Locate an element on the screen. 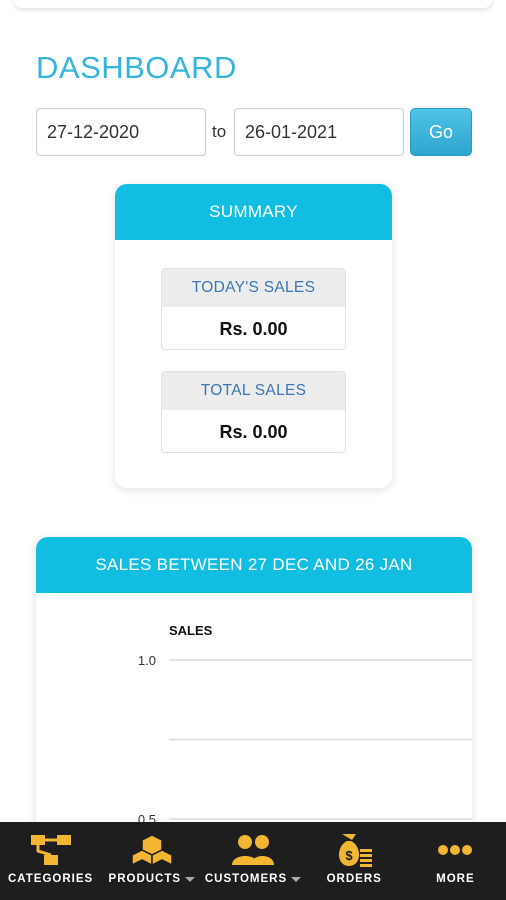 The height and width of the screenshot is (900, 506). nav-products-label: PRODUCTS is located at coordinates (145, 879).